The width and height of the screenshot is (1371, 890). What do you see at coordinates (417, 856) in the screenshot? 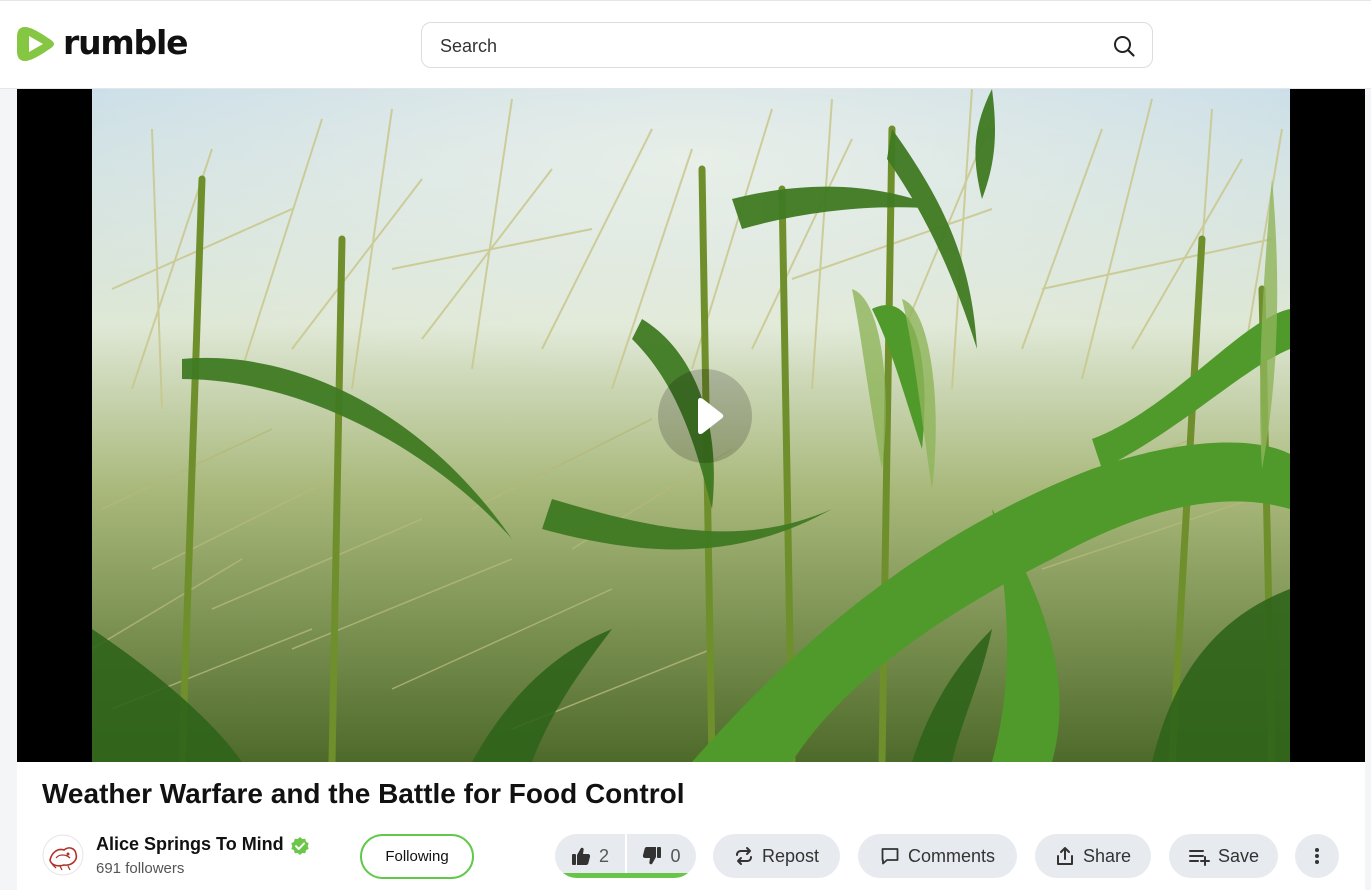
I see `following-button: Following` at bounding box center [417, 856].